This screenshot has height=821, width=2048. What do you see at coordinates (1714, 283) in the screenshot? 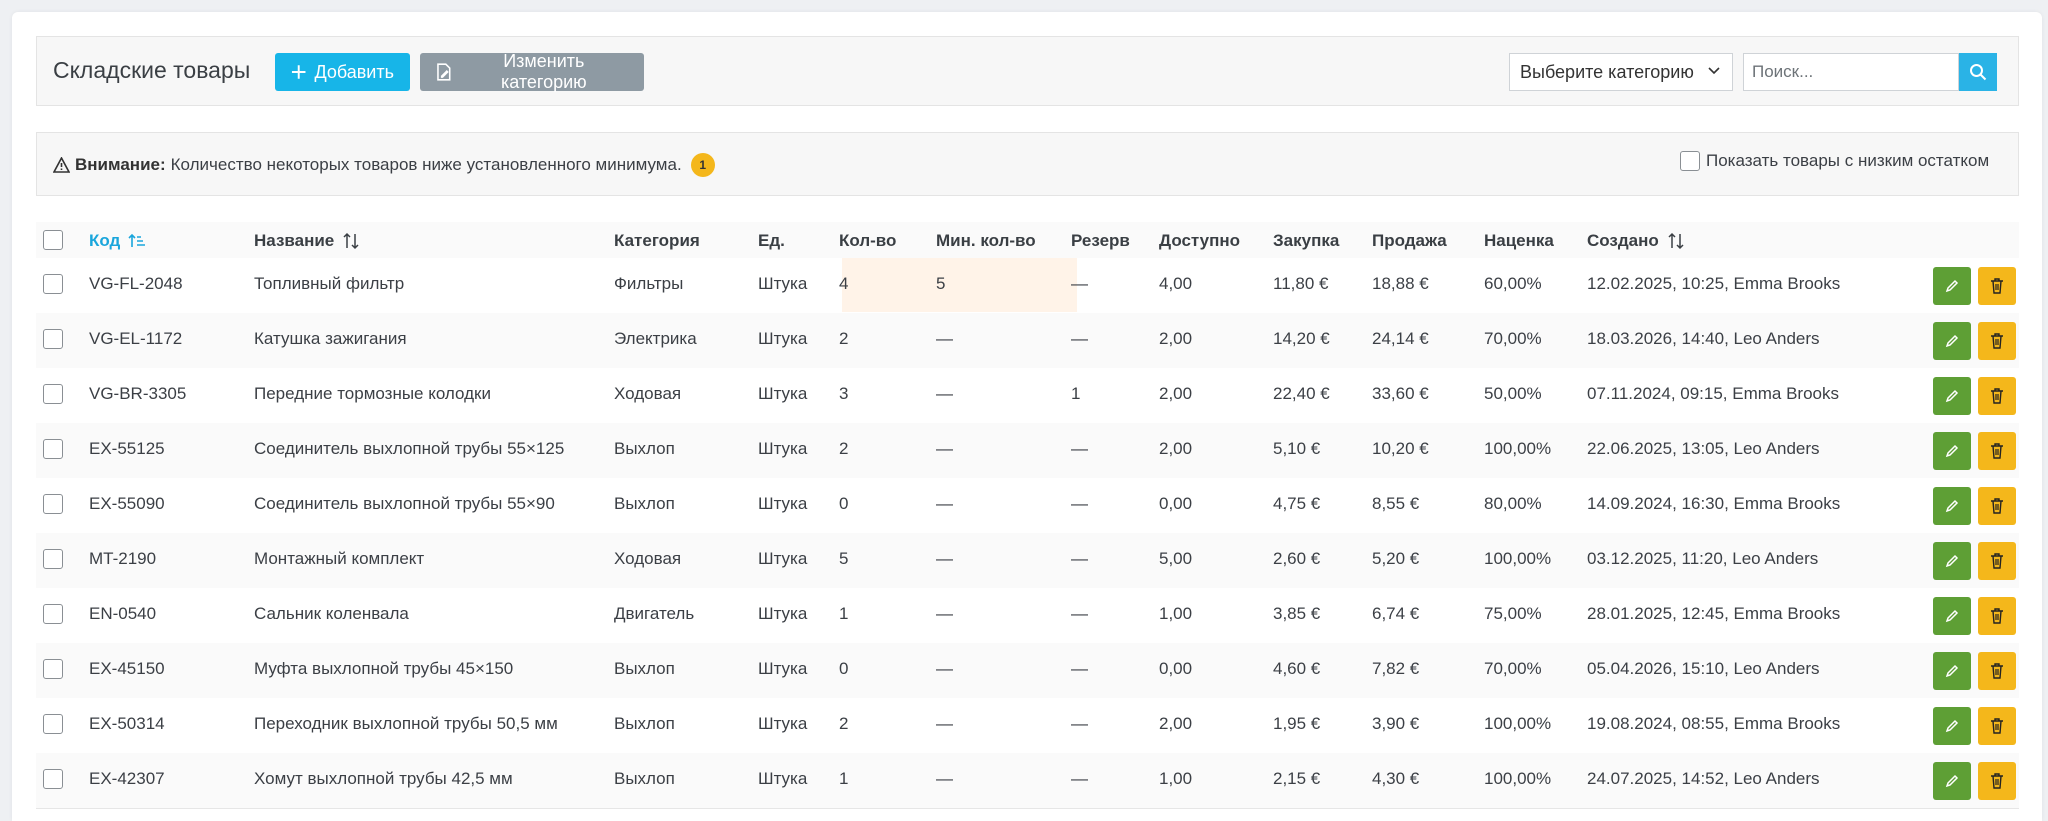
I see `cell-created: 12.02.2025, 10:25, Emma Brooks` at bounding box center [1714, 283].